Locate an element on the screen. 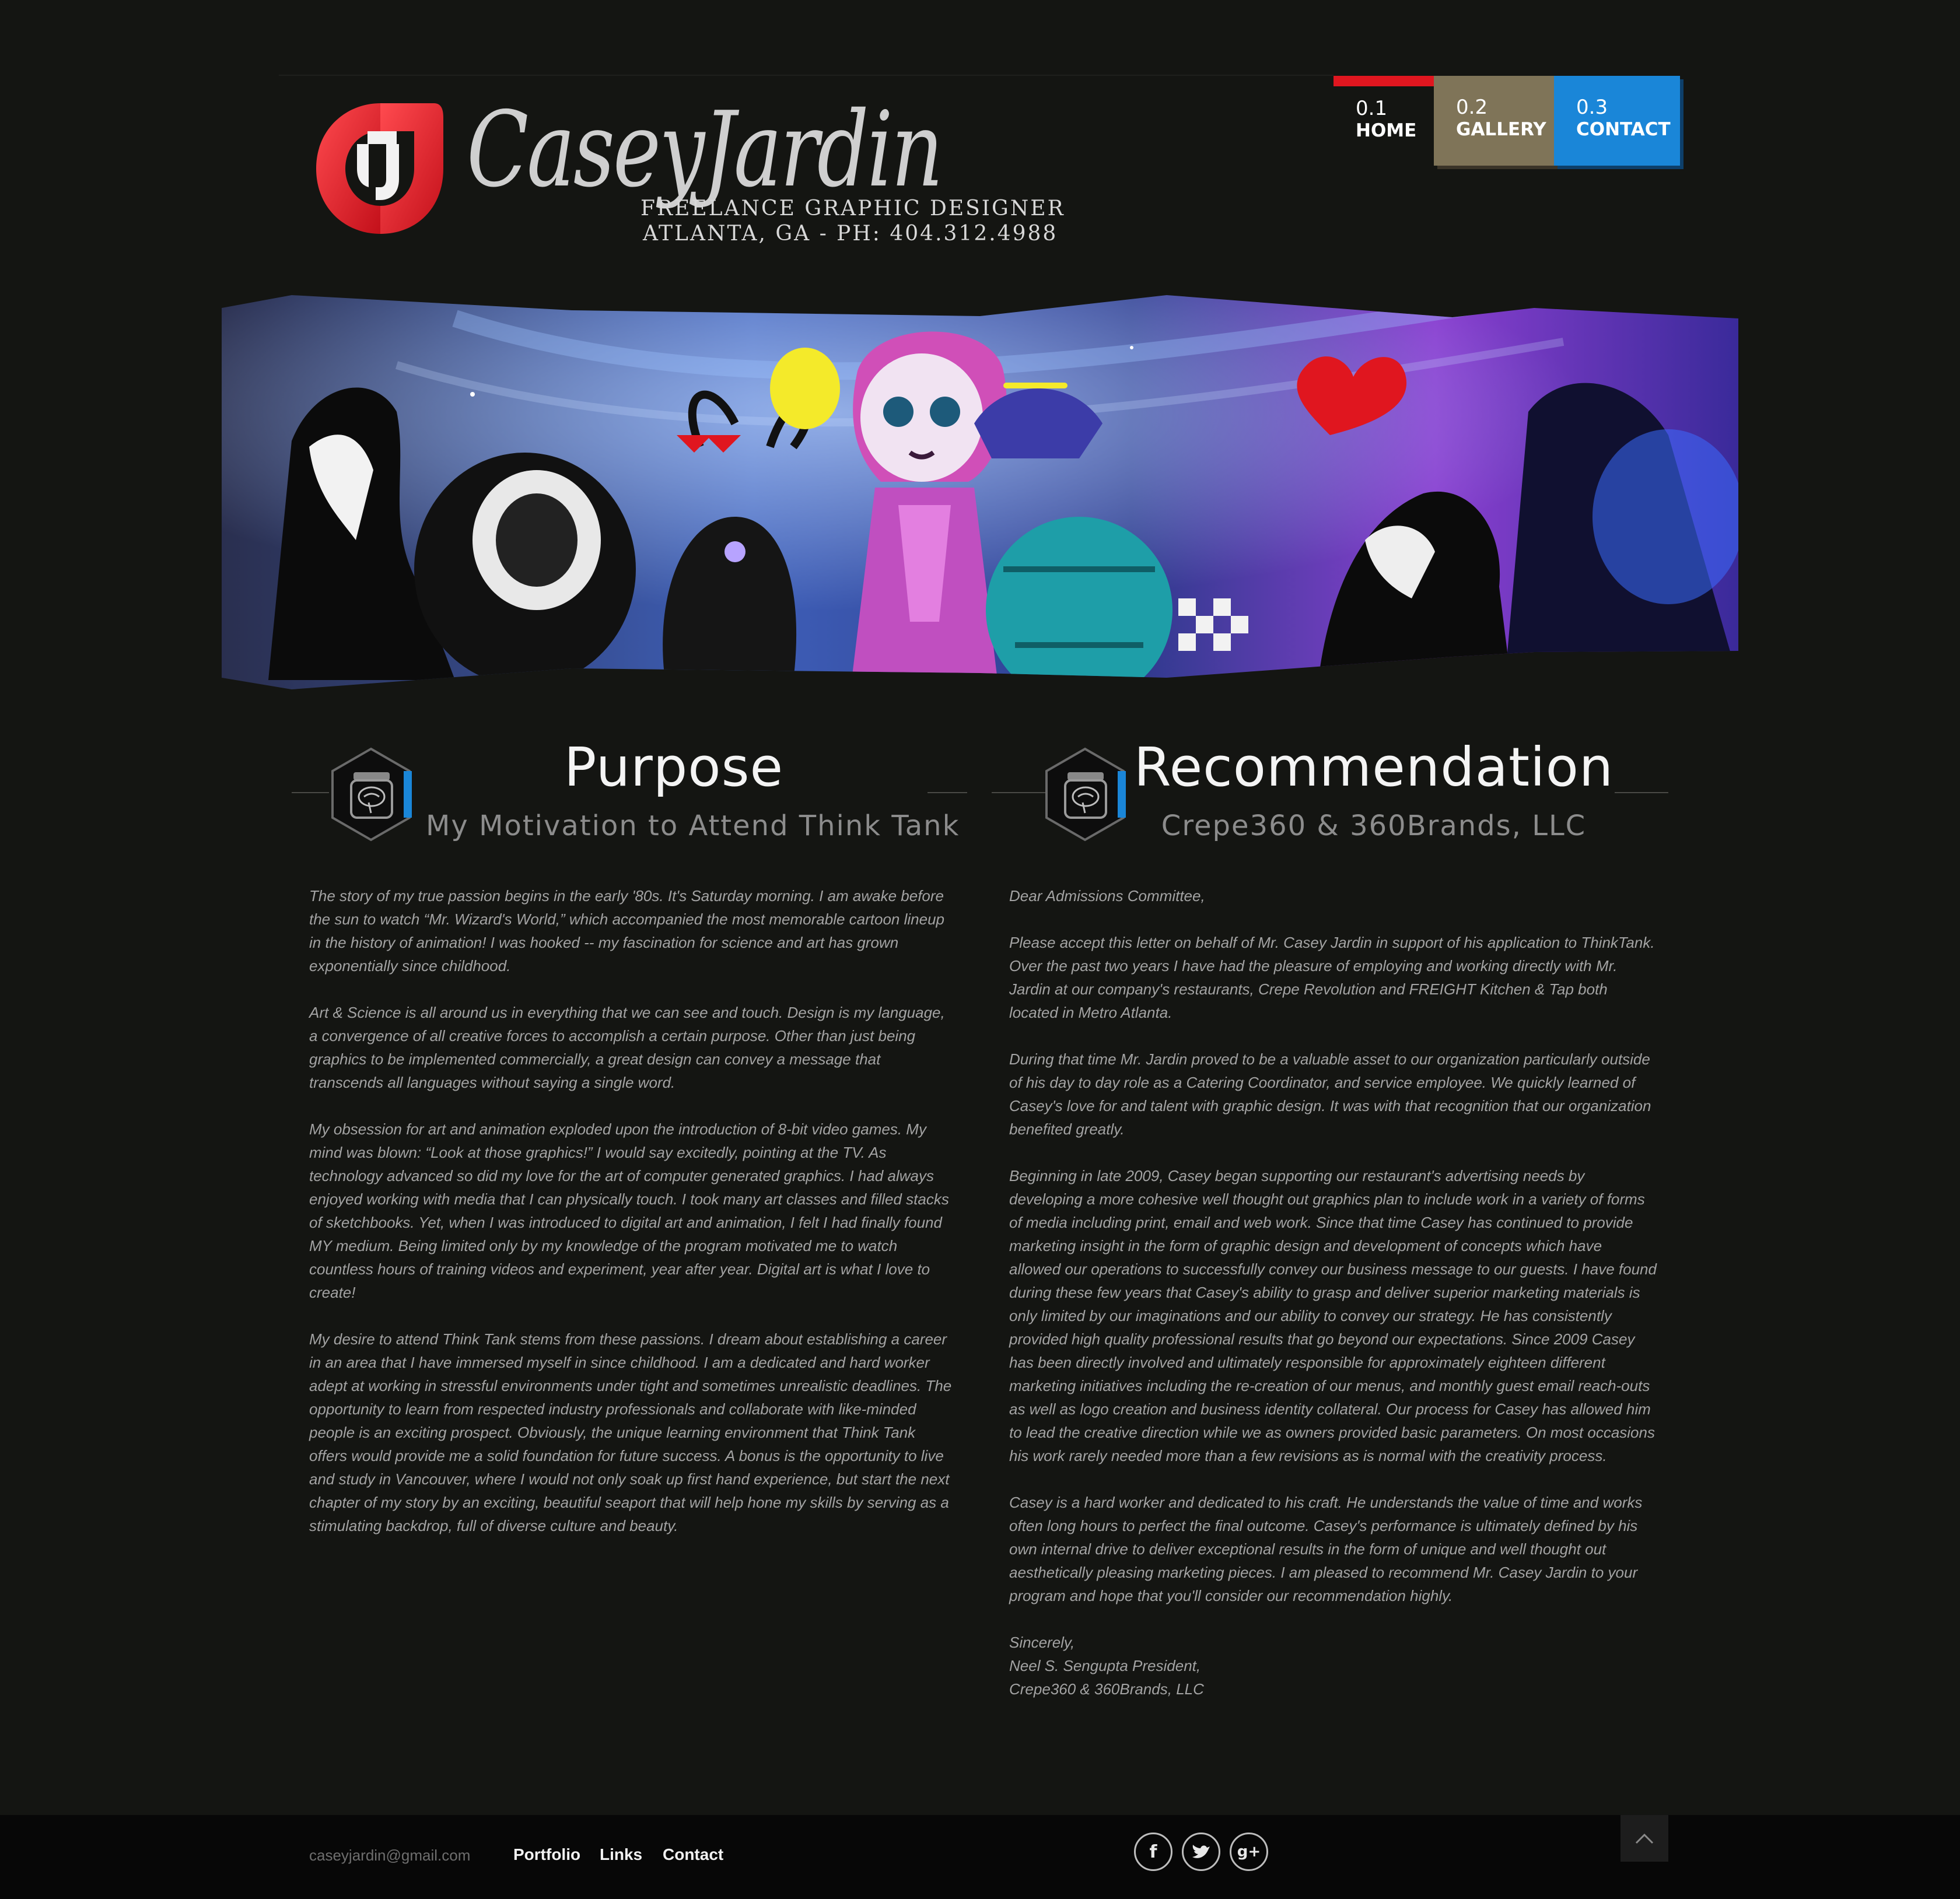 This screenshot has width=1960, height=1899. logo-name: CaseyJardin is located at coordinates (705, 149).